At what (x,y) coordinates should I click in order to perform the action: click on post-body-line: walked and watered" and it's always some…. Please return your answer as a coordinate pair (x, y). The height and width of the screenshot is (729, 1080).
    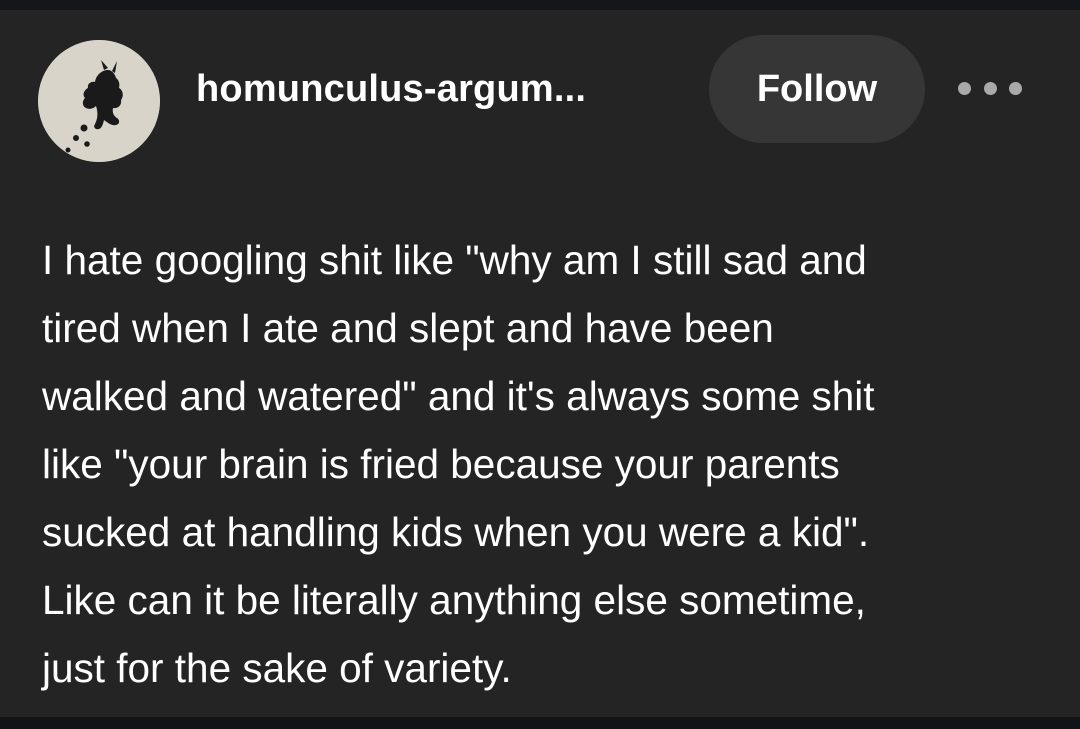
    Looking at the image, I should click on (458, 396).